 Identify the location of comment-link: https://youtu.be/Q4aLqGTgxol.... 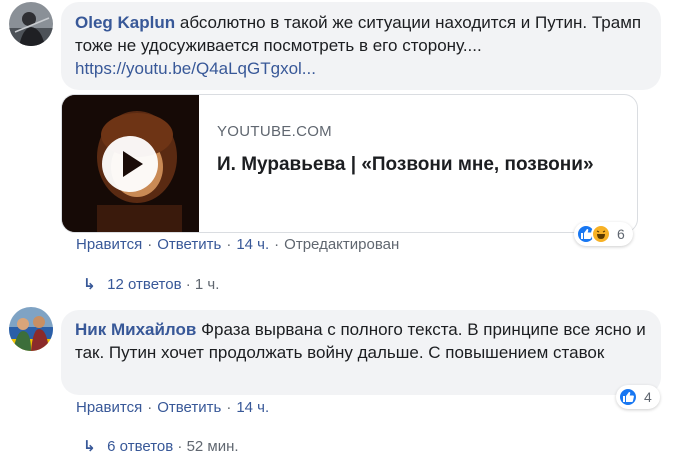
(195, 68).